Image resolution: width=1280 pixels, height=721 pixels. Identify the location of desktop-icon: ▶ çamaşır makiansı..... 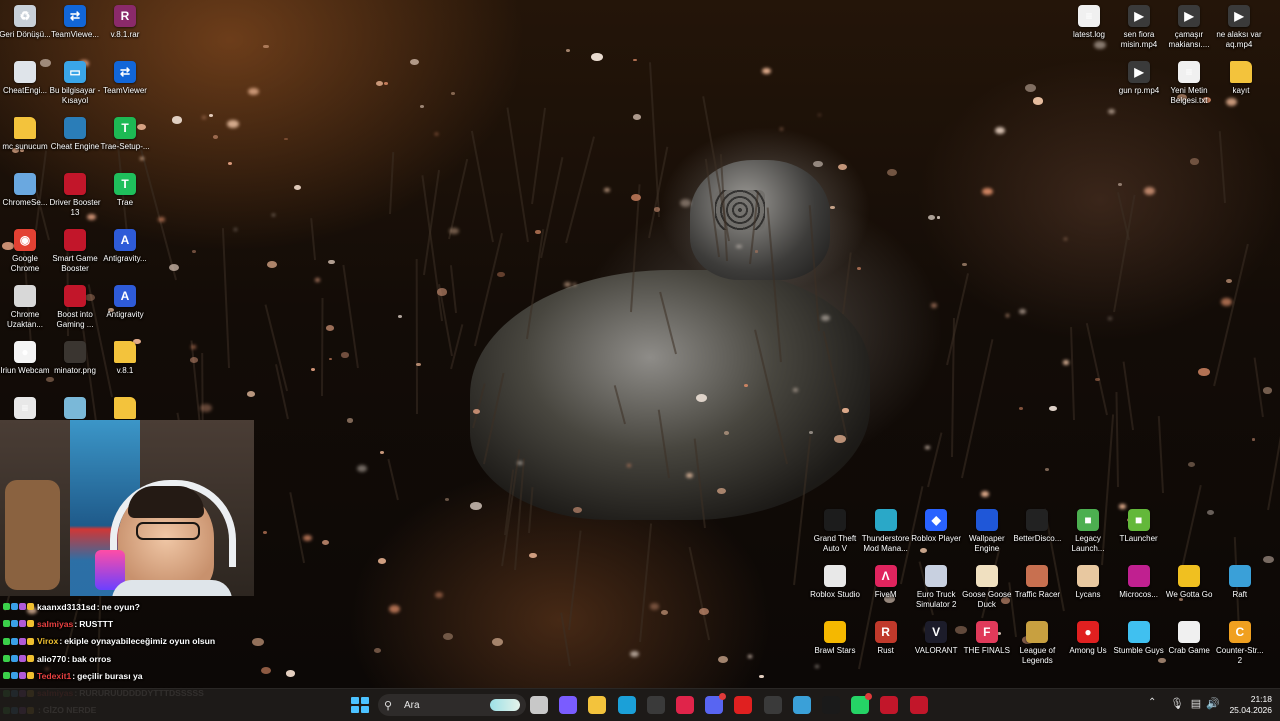
(1189, 27).